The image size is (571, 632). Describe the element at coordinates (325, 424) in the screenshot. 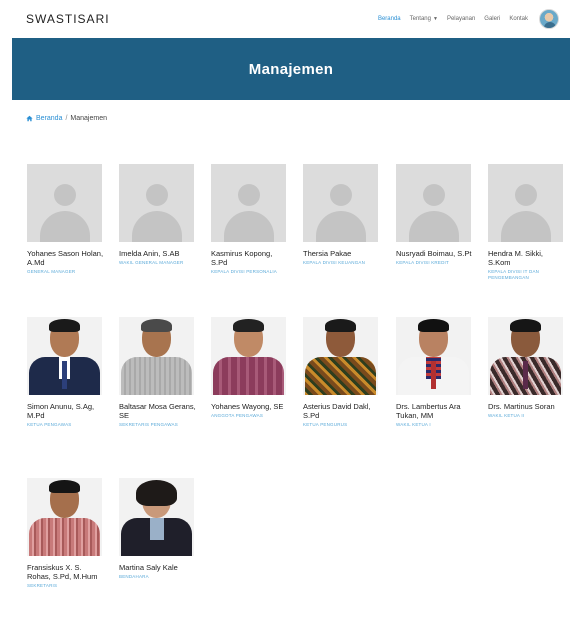

I see `member-role: KETUA PENGURUS` at that location.